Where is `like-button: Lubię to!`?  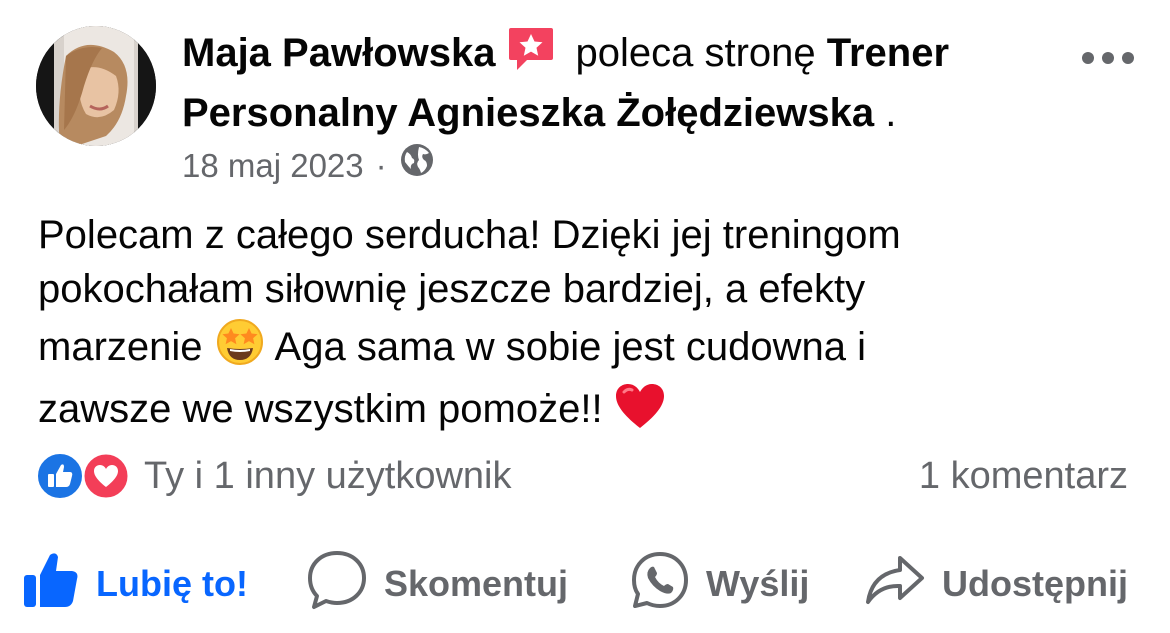 like-button: Lubię to! is located at coordinates (135, 584).